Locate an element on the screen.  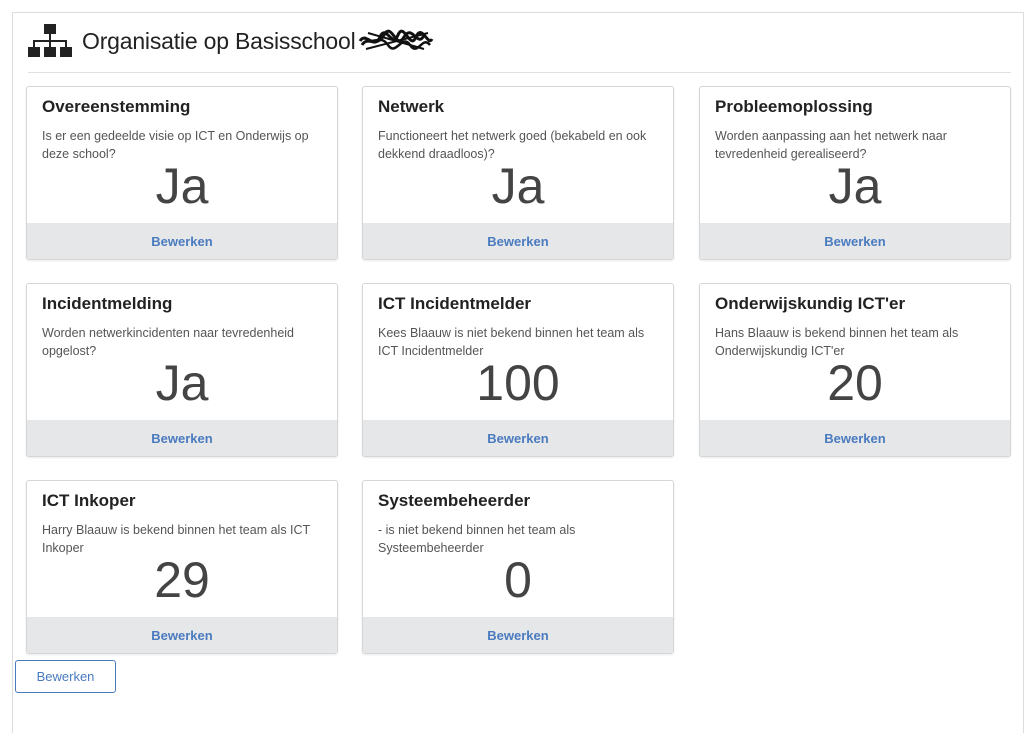
card-value: 29 is located at coordinates (182, 580).